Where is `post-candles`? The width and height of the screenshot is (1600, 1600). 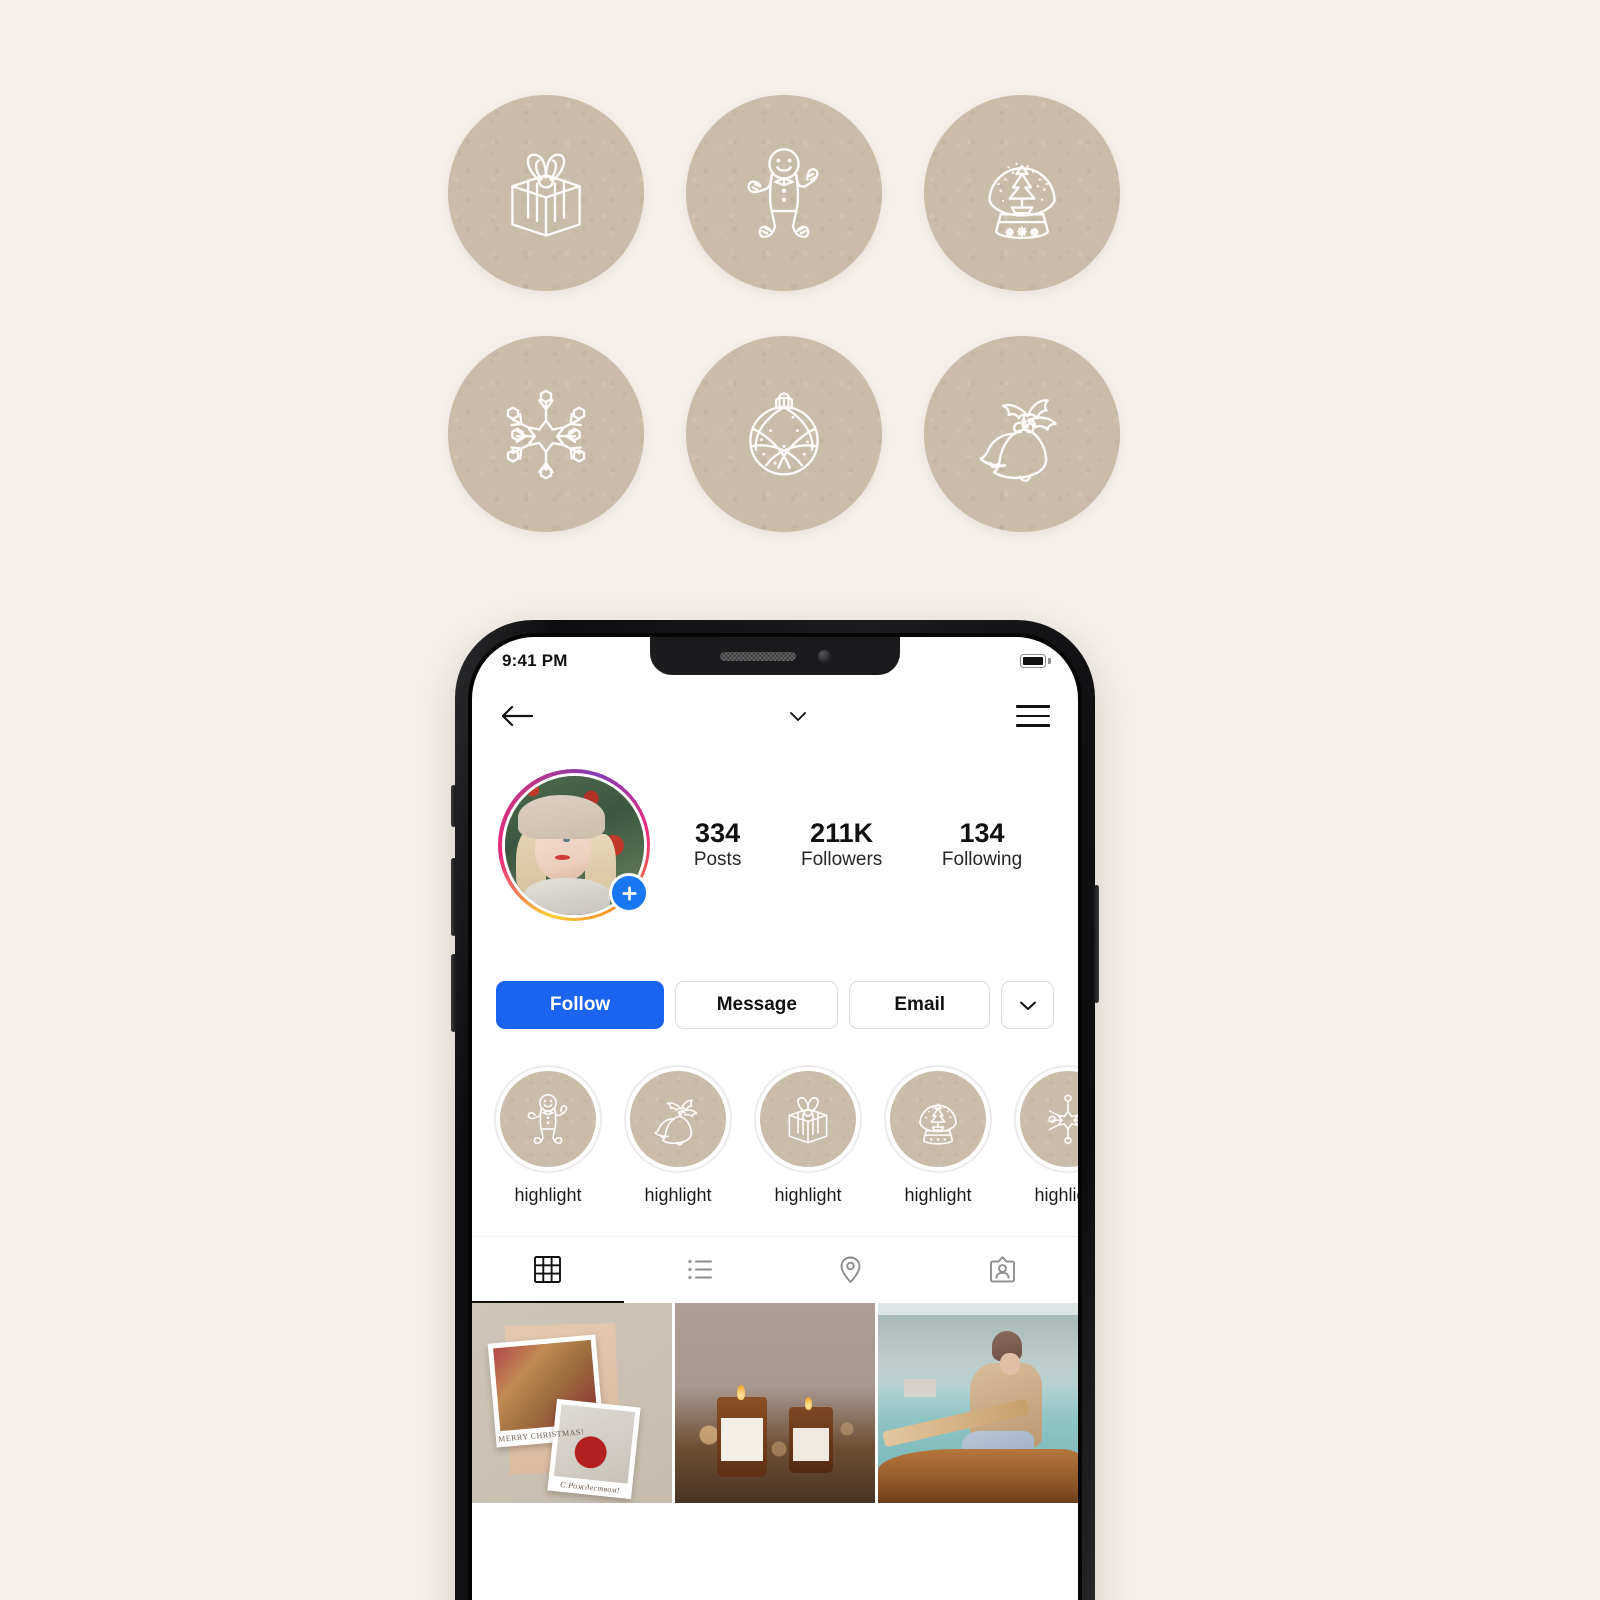
post-candles is located at coordinates (775, 1403).